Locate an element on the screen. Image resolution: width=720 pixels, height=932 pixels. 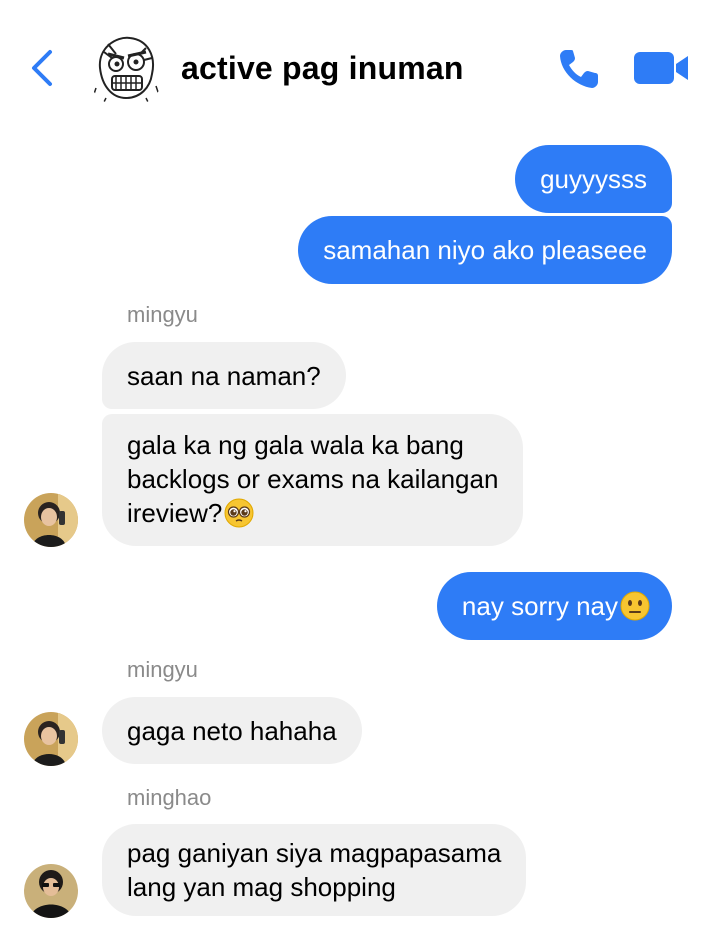
message-bubble-incoming: gaga neto hahaha is located at coordinates (232, 730).